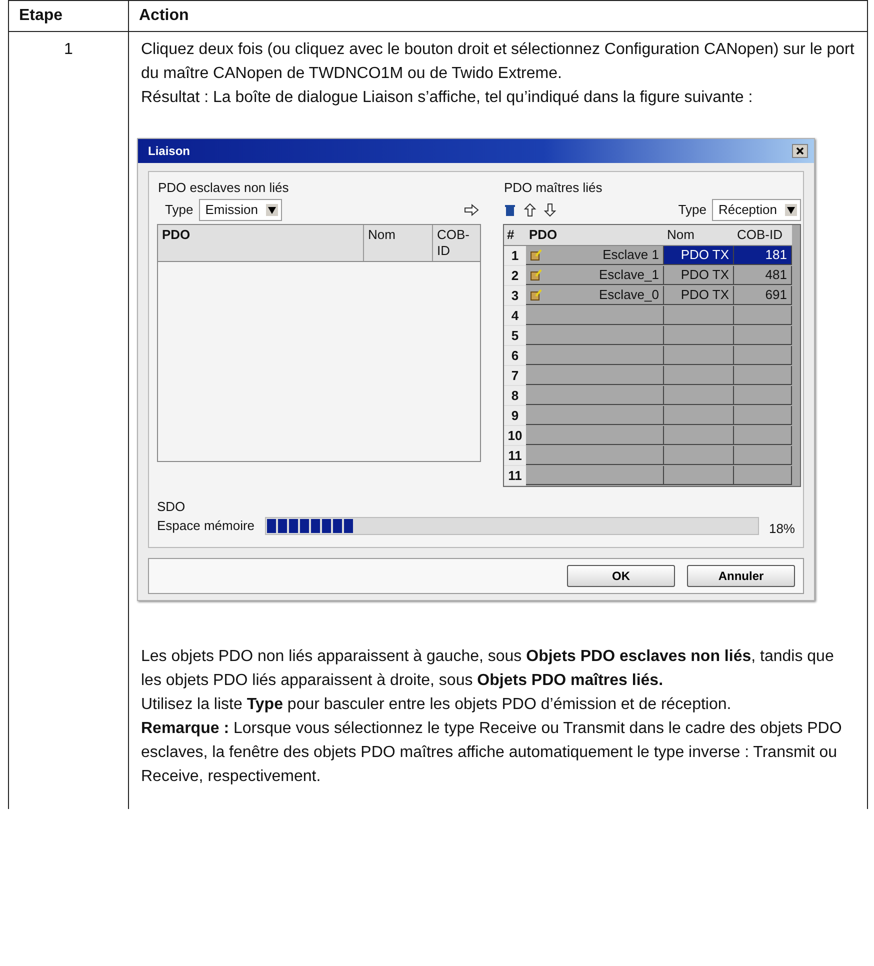 Image resolution: width=874 pixels, height=966 pixels. What do you see at coordinates (800, 151) in the screenshot?
I see `close-icon` at bounding box center [800, 151].